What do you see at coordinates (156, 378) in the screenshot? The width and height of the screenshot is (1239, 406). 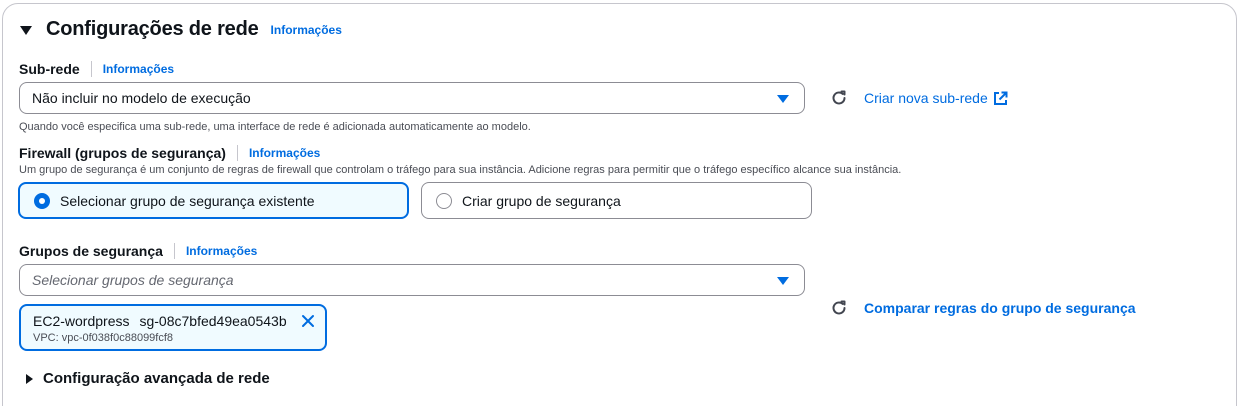 I see `advanced-label: Configuração avançada de rede` at bounding box center [156, 378].